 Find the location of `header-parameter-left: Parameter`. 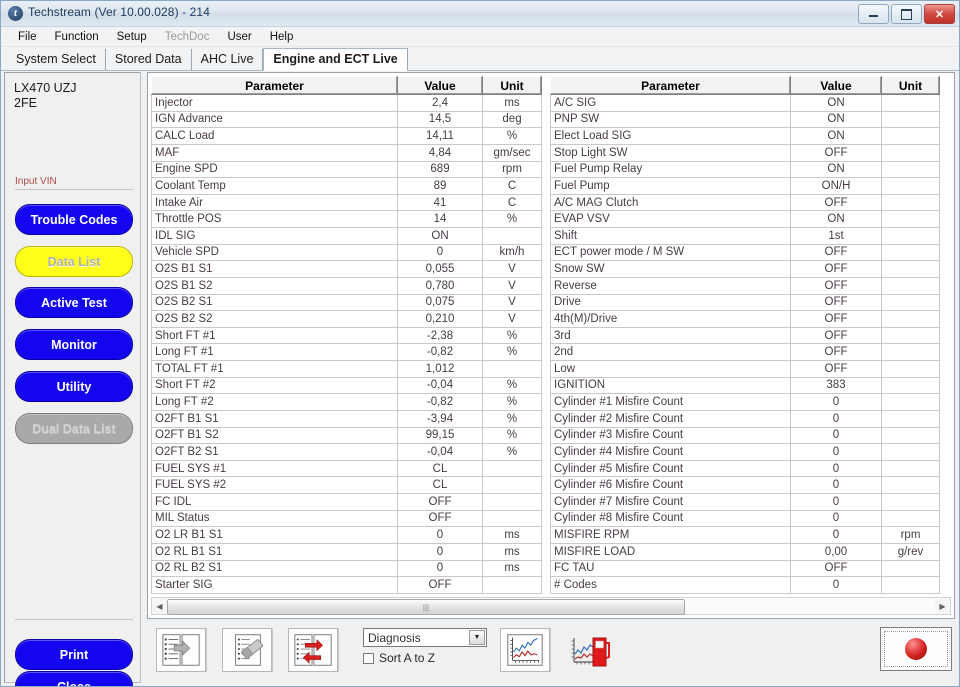

header-parameter-left: Parameter is located at coordinates (274, 85).